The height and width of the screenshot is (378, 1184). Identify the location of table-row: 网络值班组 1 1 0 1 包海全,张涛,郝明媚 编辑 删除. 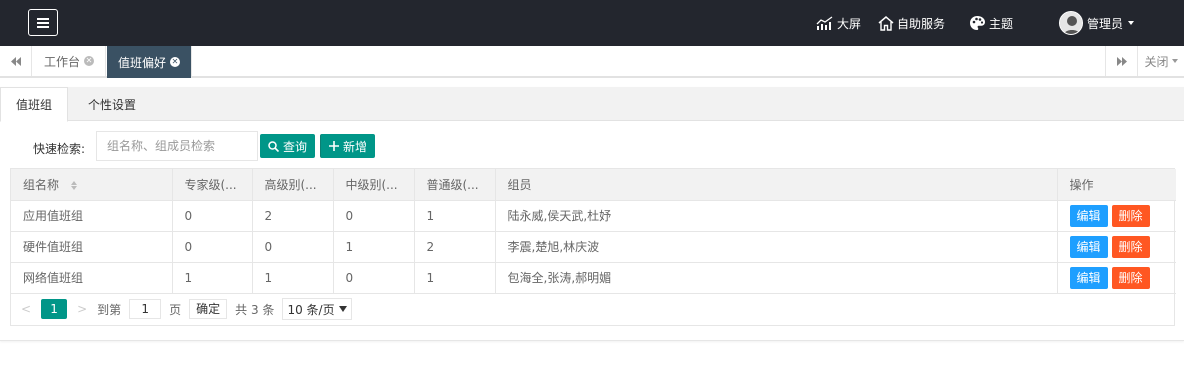
(593, 278).